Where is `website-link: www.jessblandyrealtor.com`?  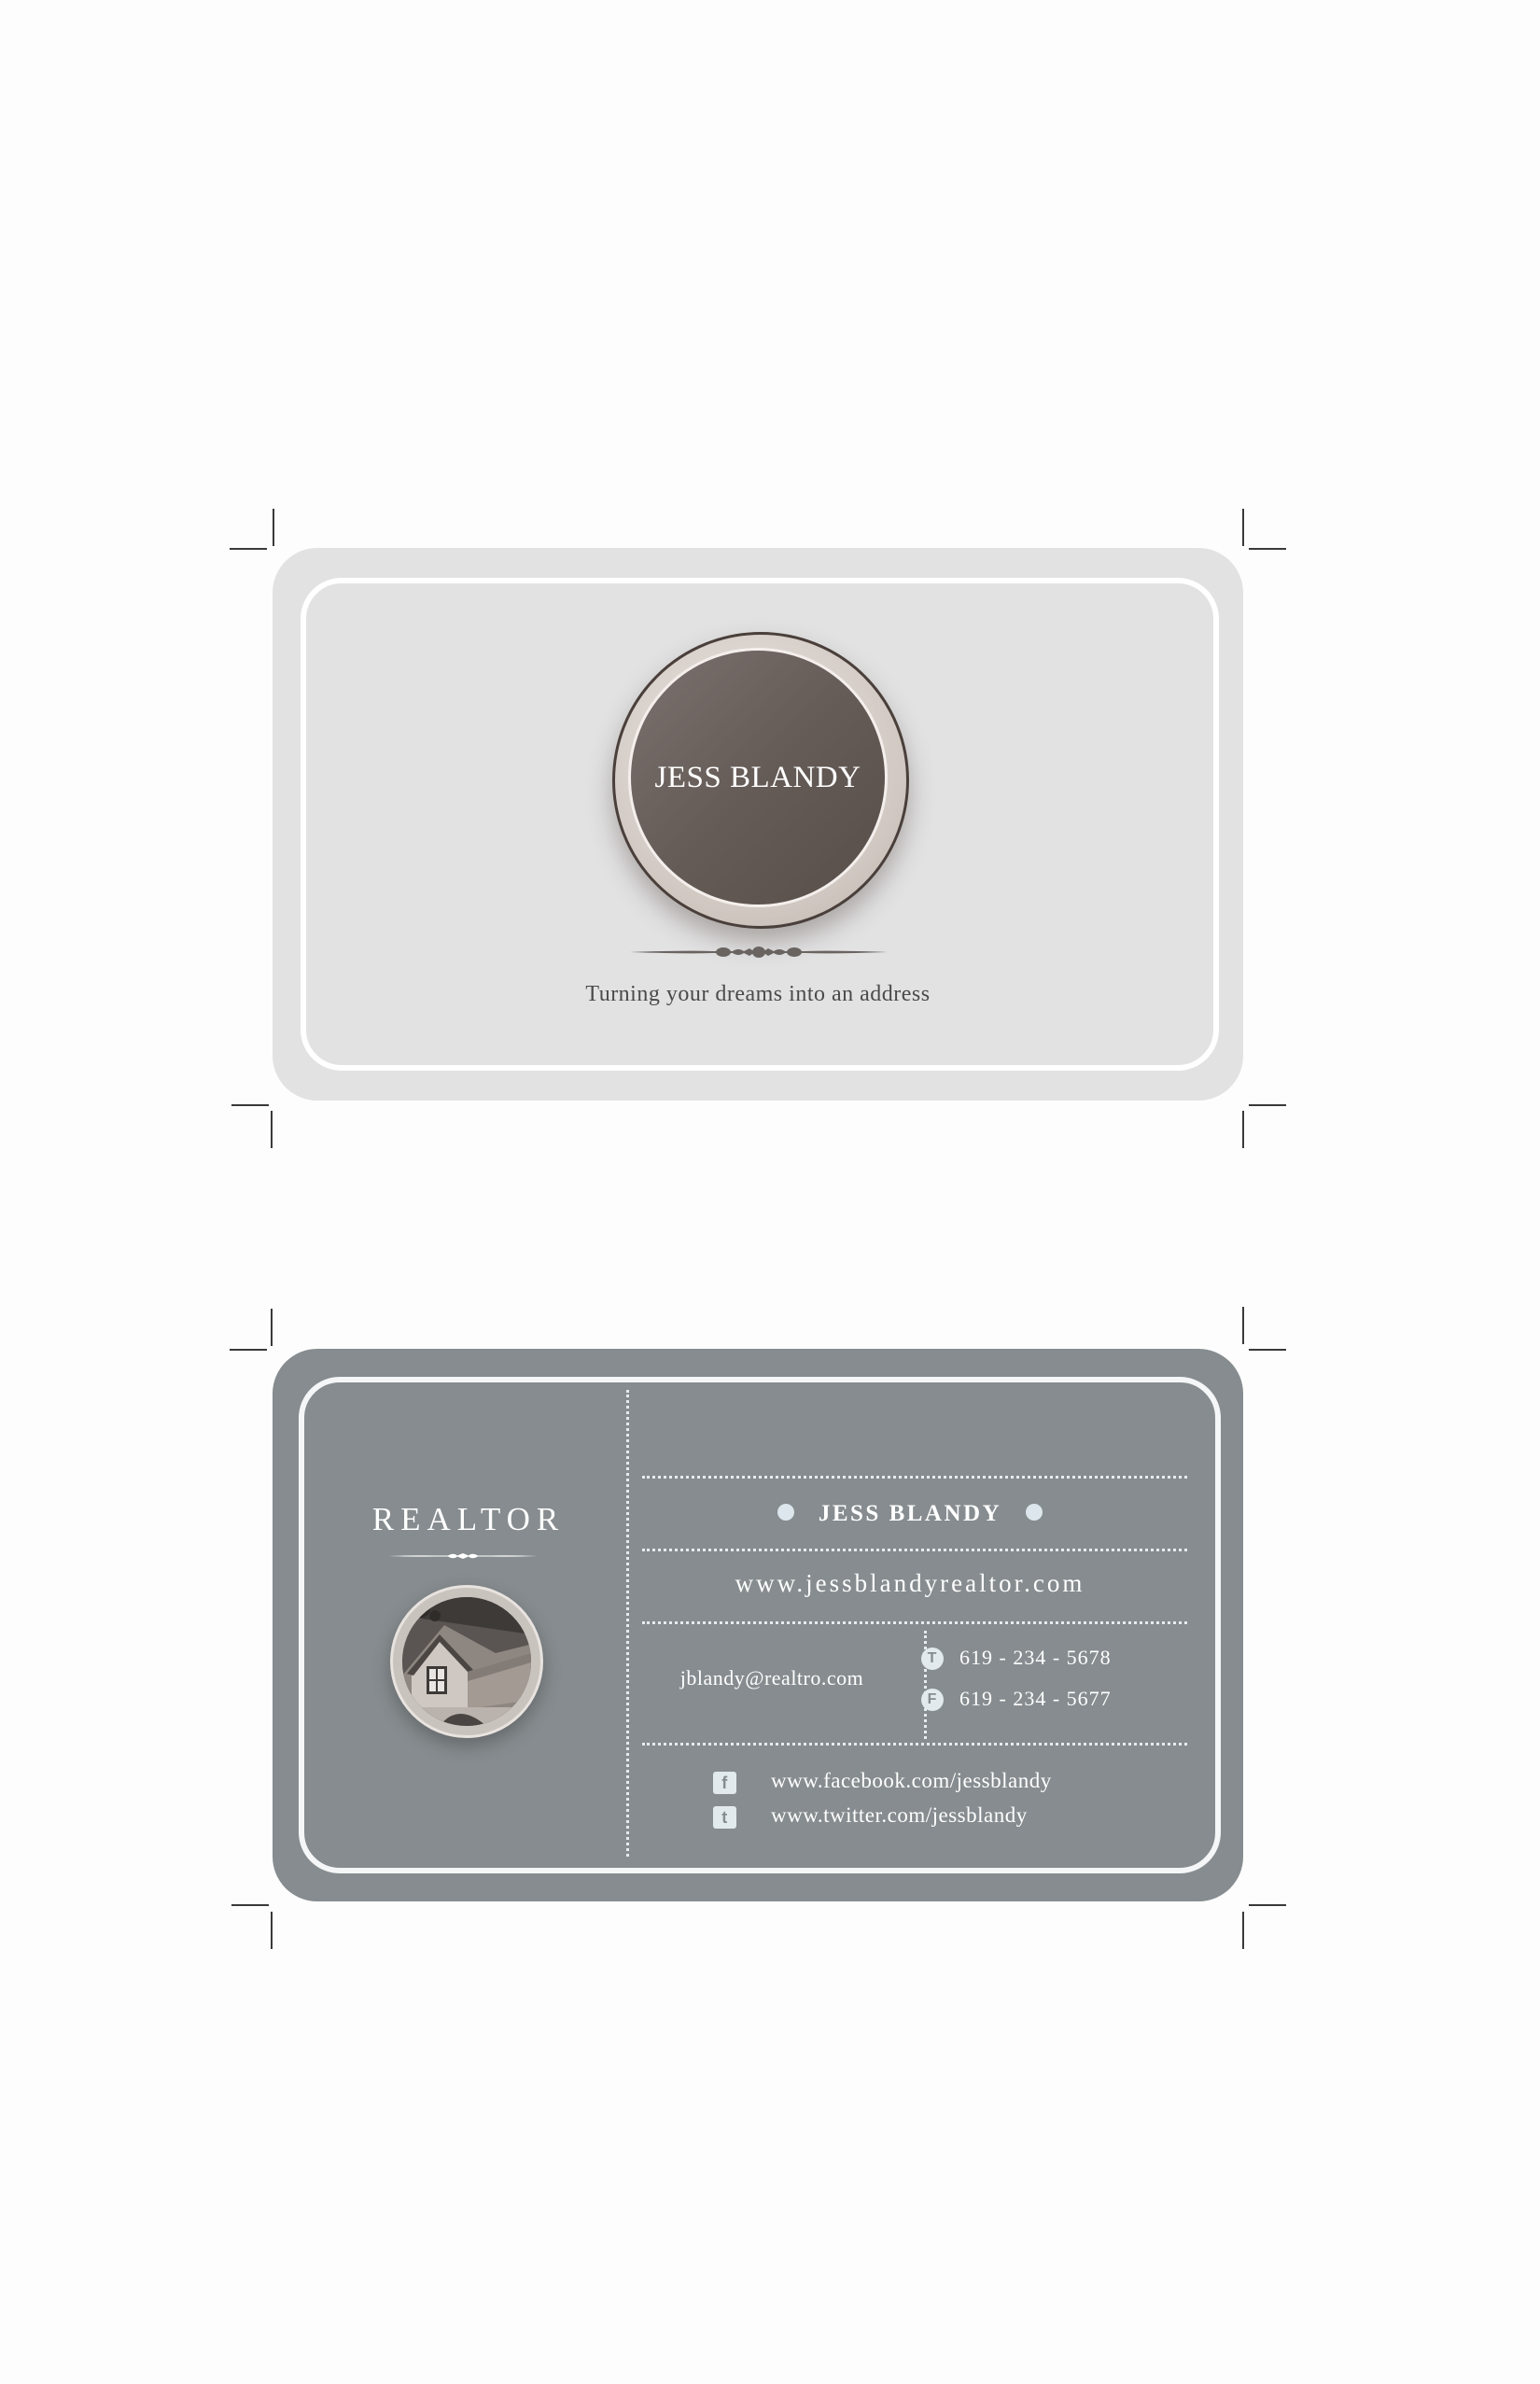 website-link: www.jessblandyrealtor.com is located at coordinates (910, 1584).